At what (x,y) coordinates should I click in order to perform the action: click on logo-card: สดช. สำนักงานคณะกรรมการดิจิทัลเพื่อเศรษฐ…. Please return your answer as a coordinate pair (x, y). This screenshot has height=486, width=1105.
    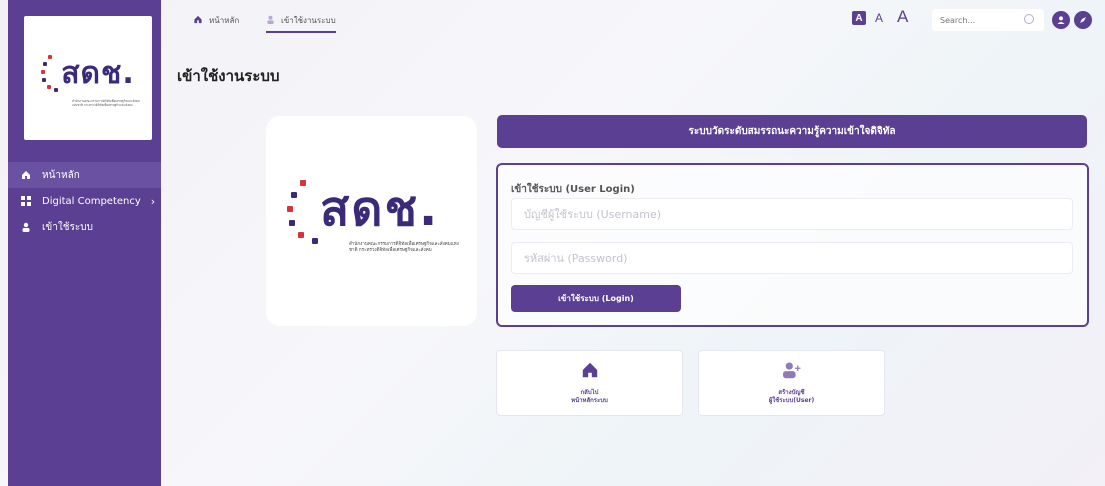
    Looking at the image, I should click on (88, 78).